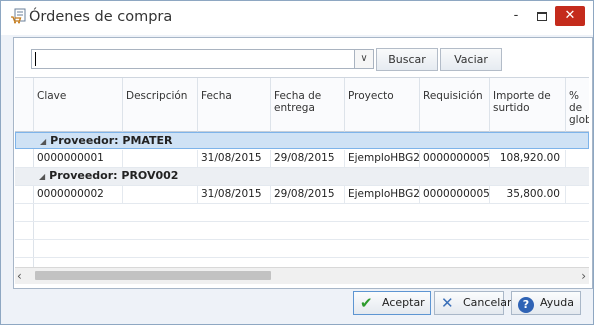 The image size is (594, 325). Describe the element at coordinates (297, 18) in the screenshot. I see `title-bar: Órdenes de compra - ✕` at that location.